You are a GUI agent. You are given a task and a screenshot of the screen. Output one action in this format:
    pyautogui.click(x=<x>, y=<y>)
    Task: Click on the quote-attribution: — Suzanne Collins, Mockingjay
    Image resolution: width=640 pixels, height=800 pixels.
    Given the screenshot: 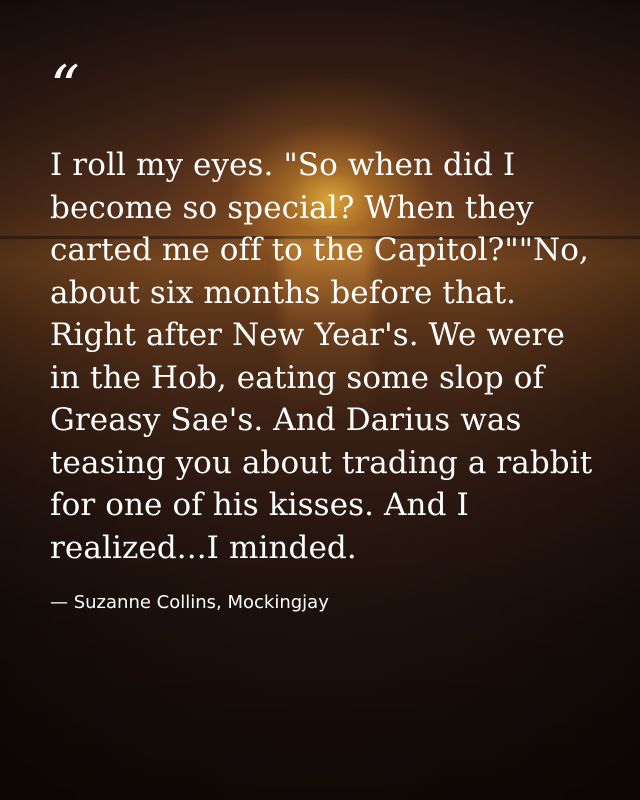 What is the action you would take?
    pyautogui.click(x=189, y=602)
    